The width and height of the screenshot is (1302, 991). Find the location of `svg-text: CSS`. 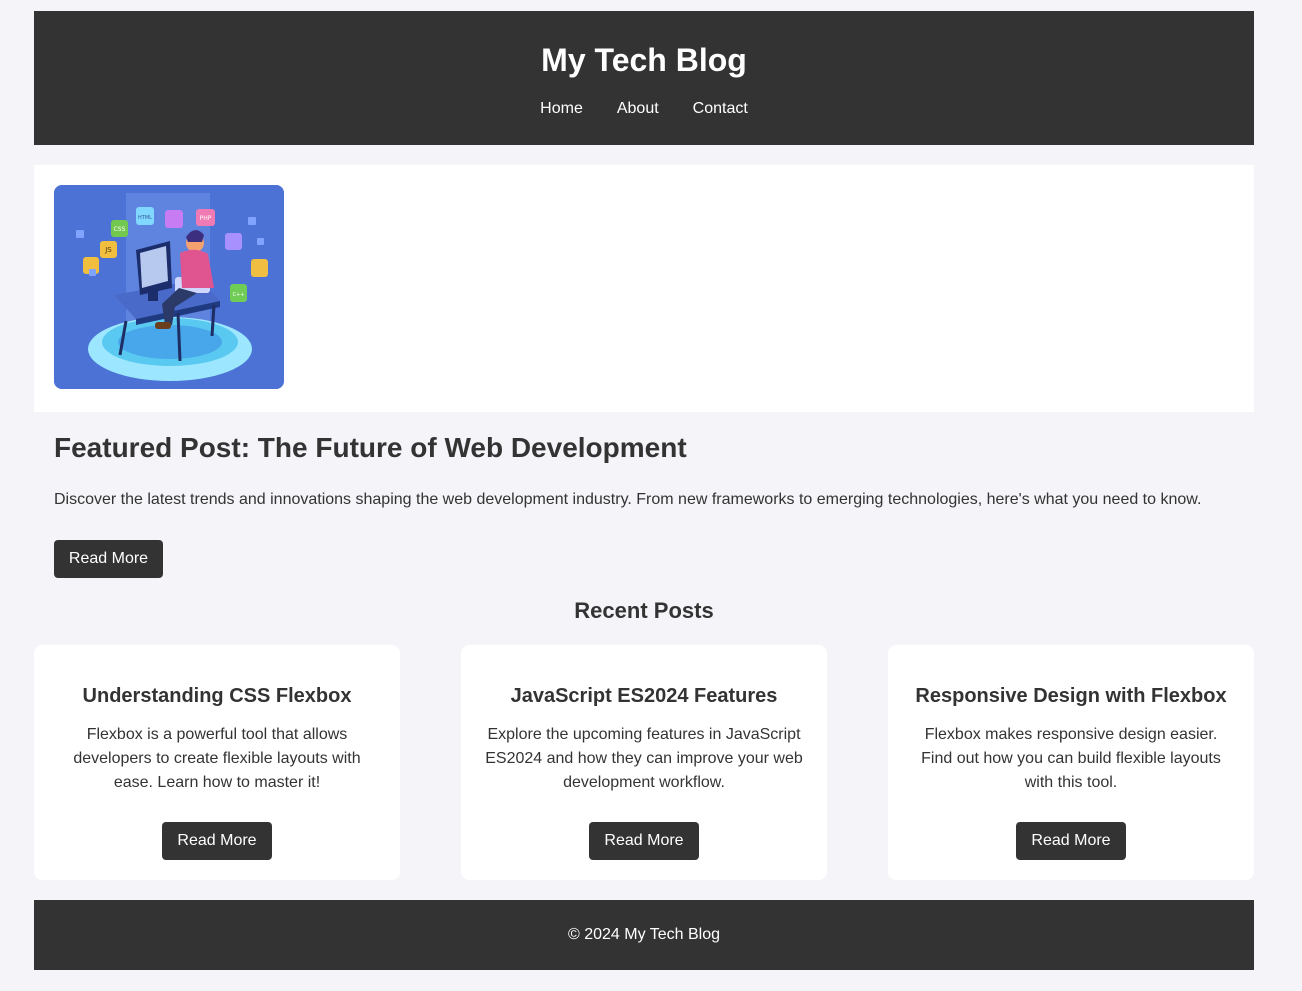

svg-text: CSS is located at coordinates (120, 229).